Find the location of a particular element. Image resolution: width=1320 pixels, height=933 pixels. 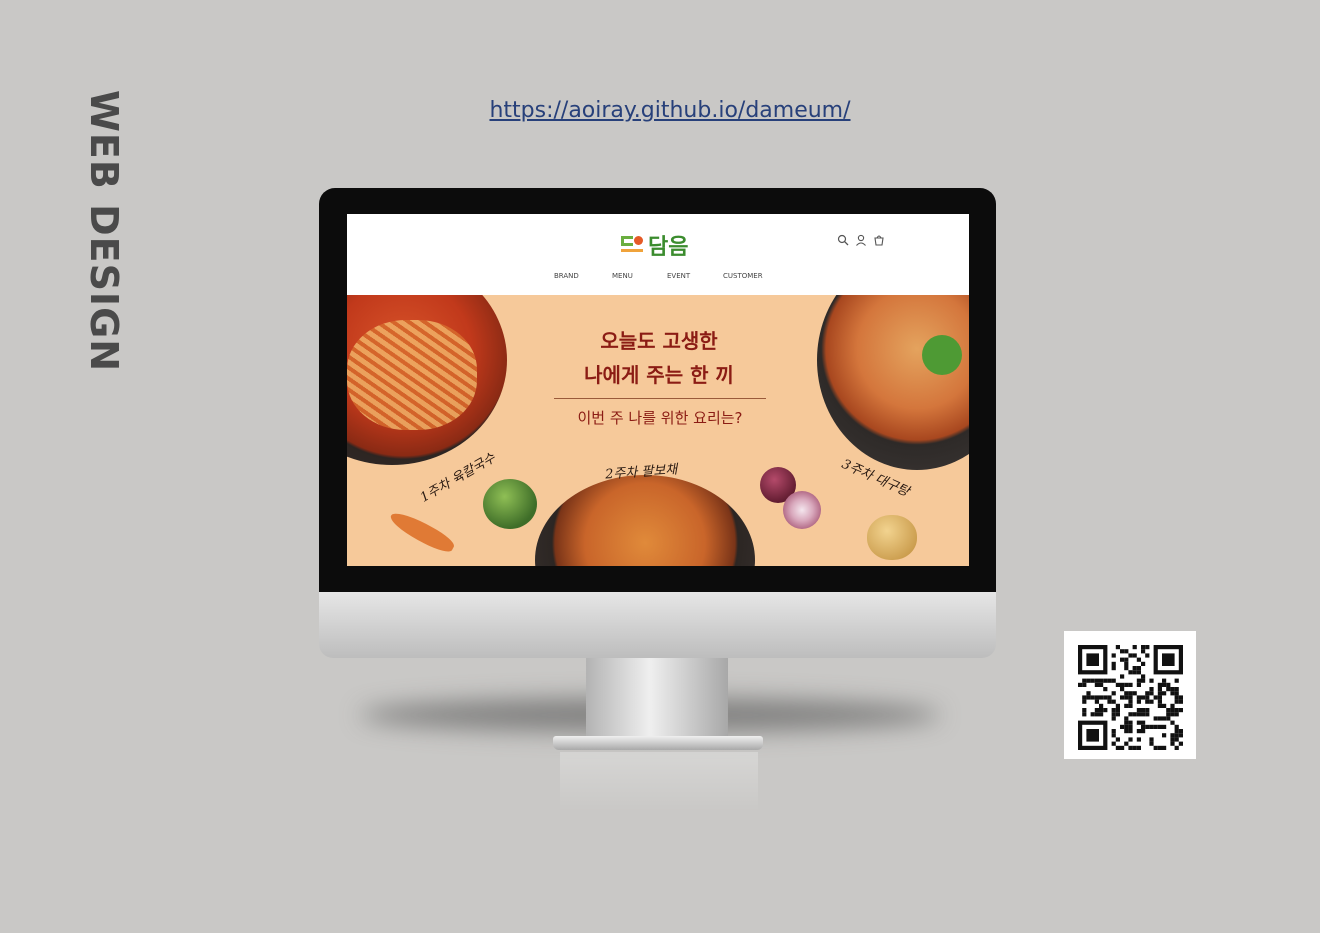

carrot-image is located at coordinates (422, 532).